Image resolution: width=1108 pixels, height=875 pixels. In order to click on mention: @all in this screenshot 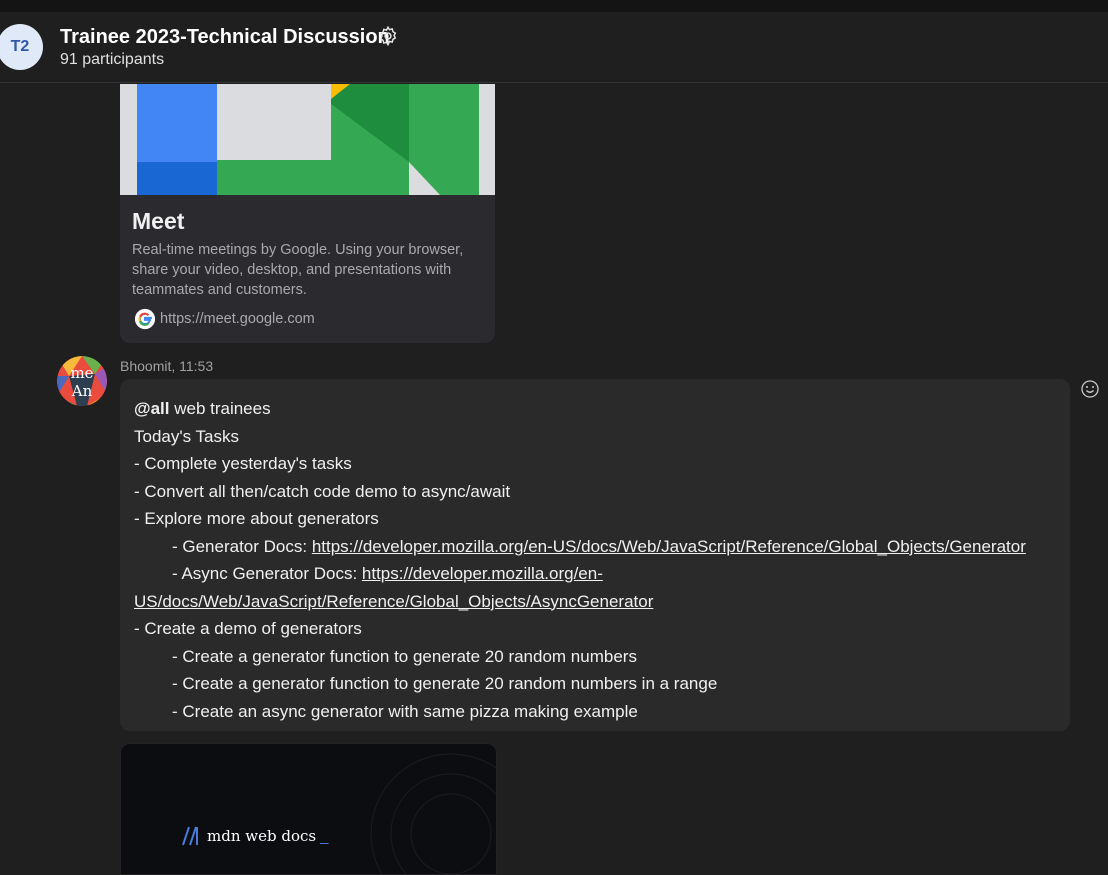, I will do `click(151, 408)`.